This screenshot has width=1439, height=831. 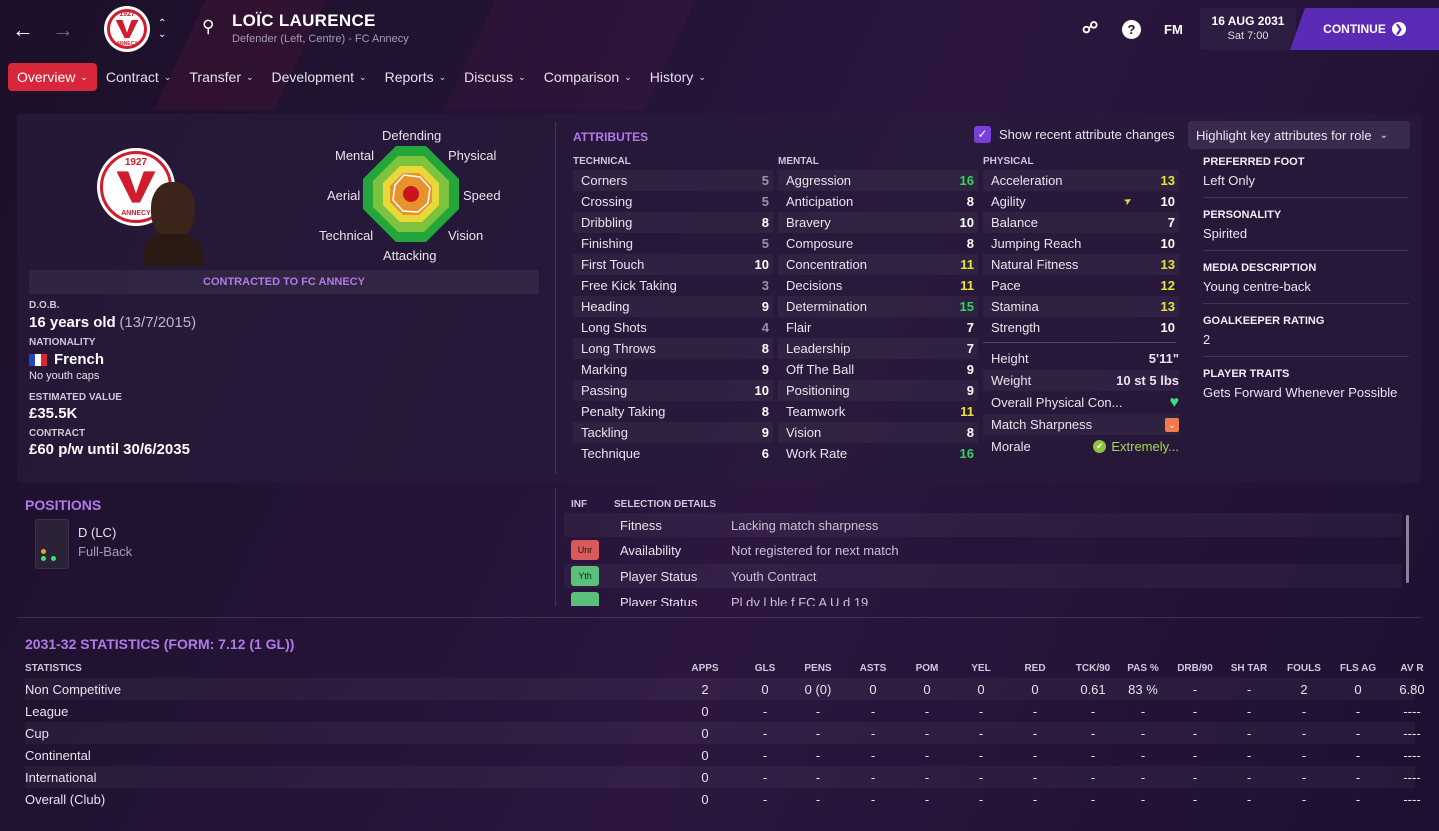 What do you see at coordinates (878, 411) in the screenshot?
I see `attribute-row: Teamwork 11` at bounding box center [878, 411].